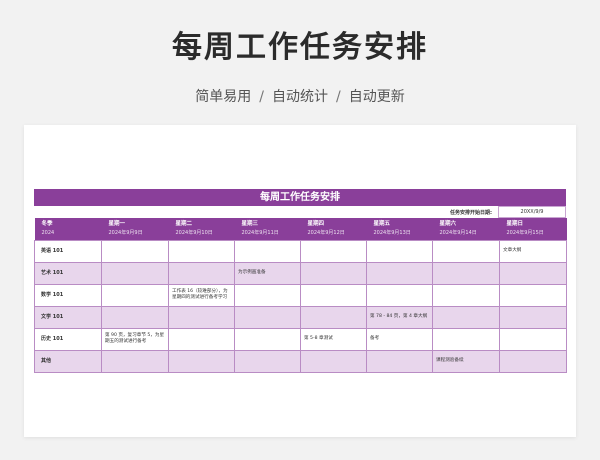 This screenshot has width=600, height=460. I want to click on header-date-label: 2024, so click(48, 233).